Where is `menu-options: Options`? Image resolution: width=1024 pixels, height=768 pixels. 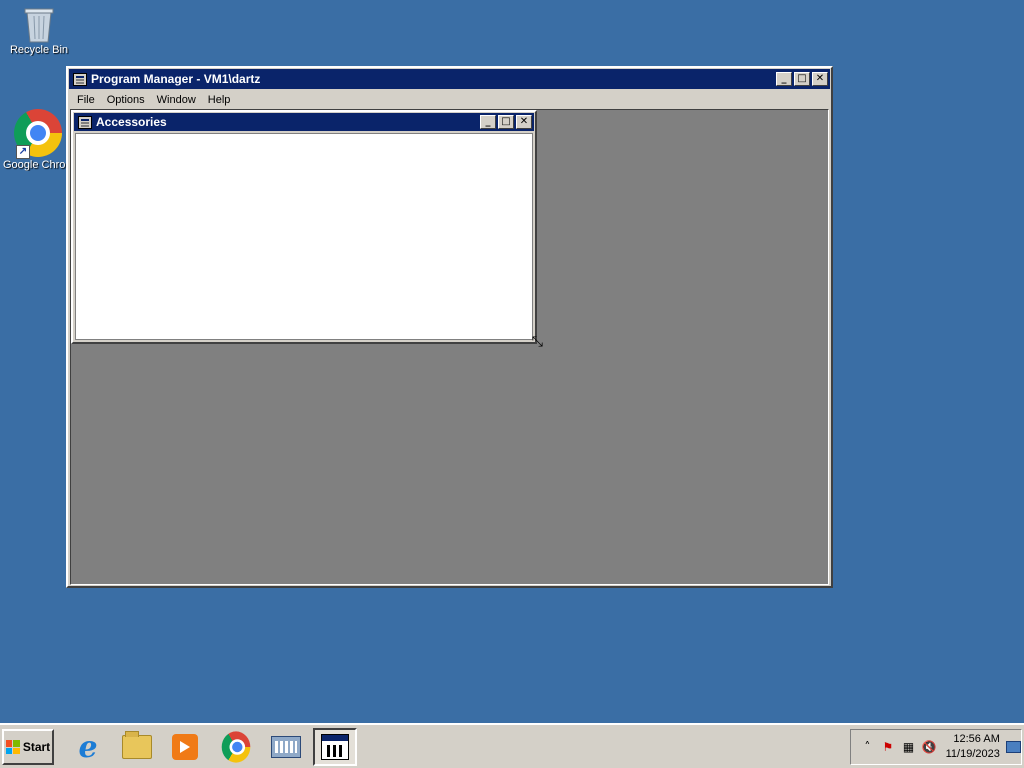 menu-options: Options is located at coordinates (126, 100).